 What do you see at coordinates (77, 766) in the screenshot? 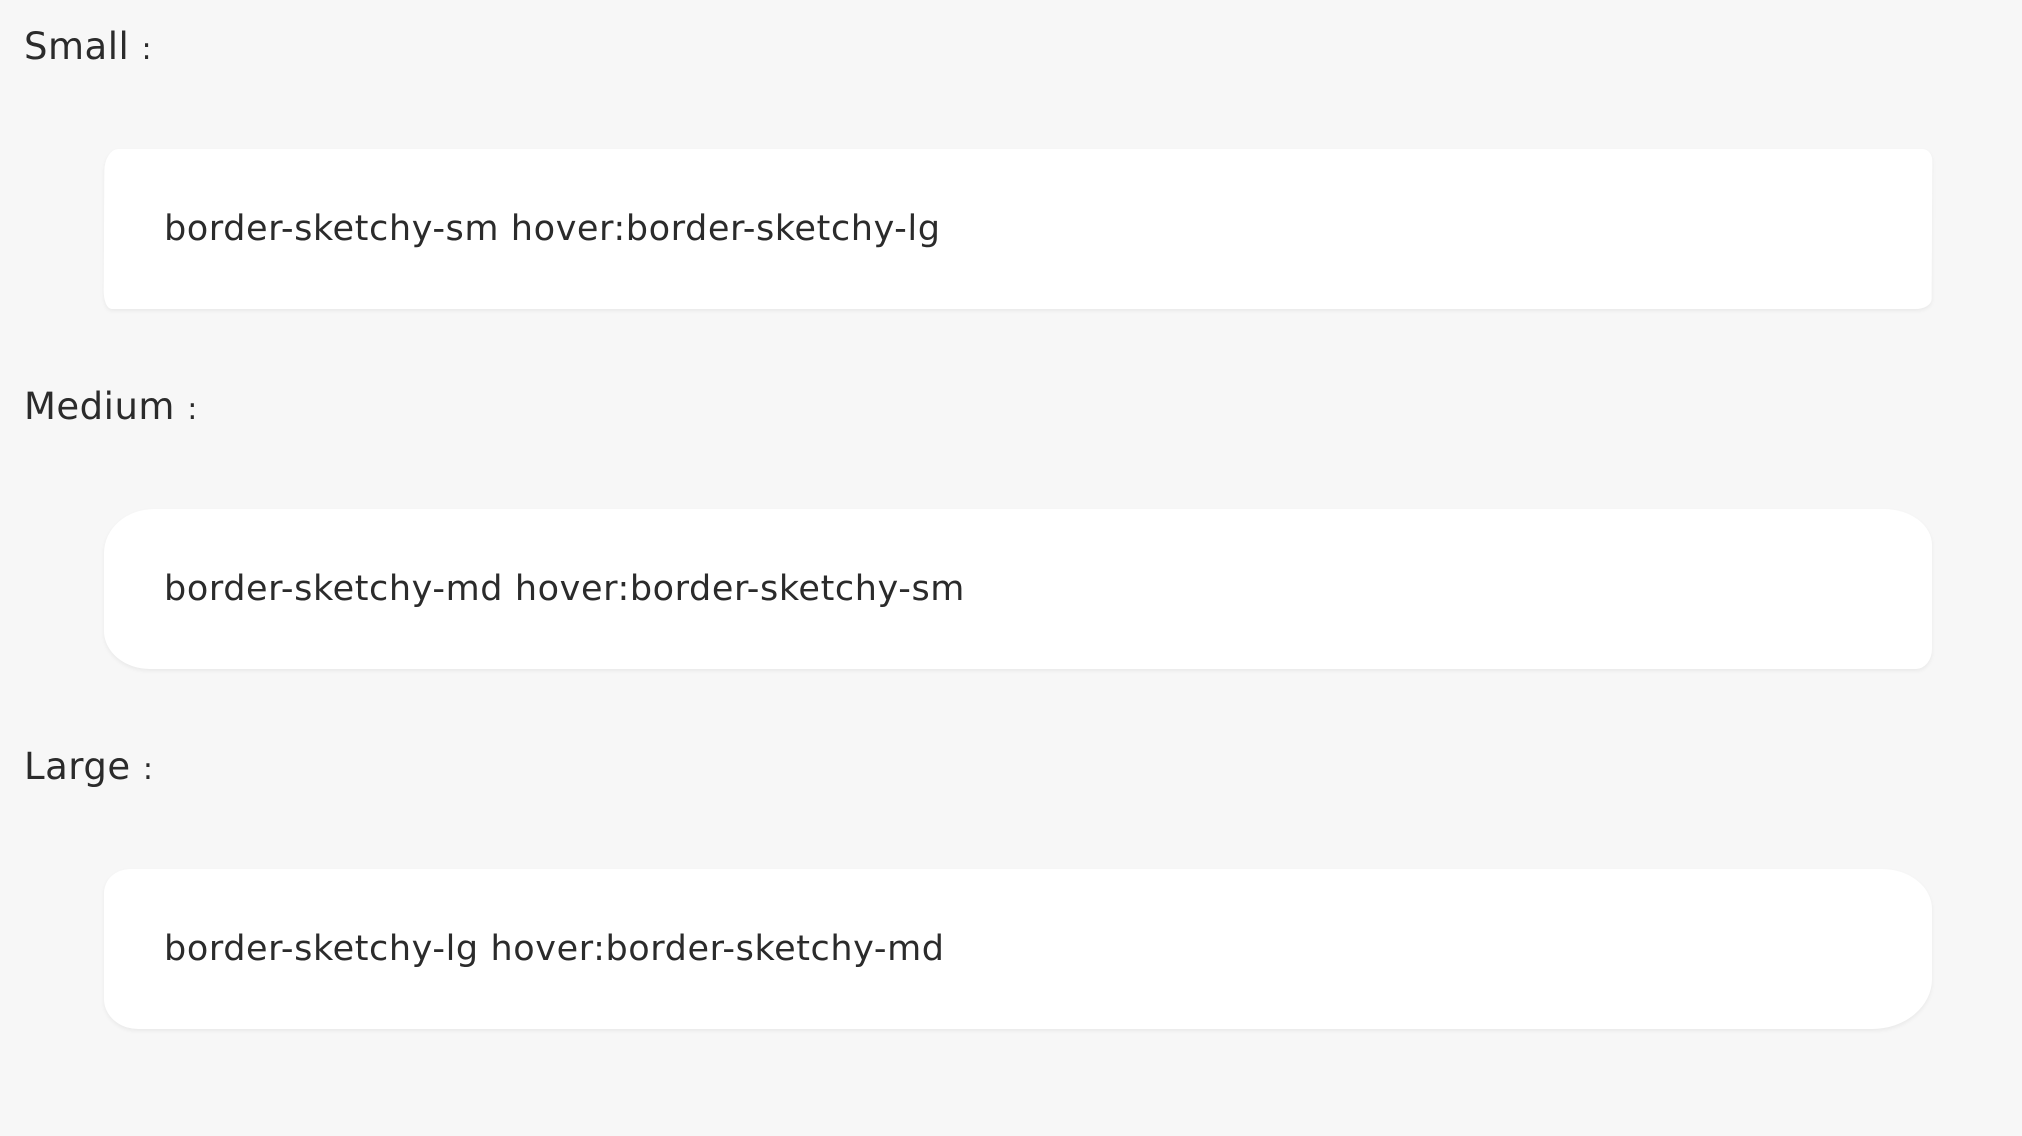
I see `section-label-text: Large` at bounding box center [77, 766].